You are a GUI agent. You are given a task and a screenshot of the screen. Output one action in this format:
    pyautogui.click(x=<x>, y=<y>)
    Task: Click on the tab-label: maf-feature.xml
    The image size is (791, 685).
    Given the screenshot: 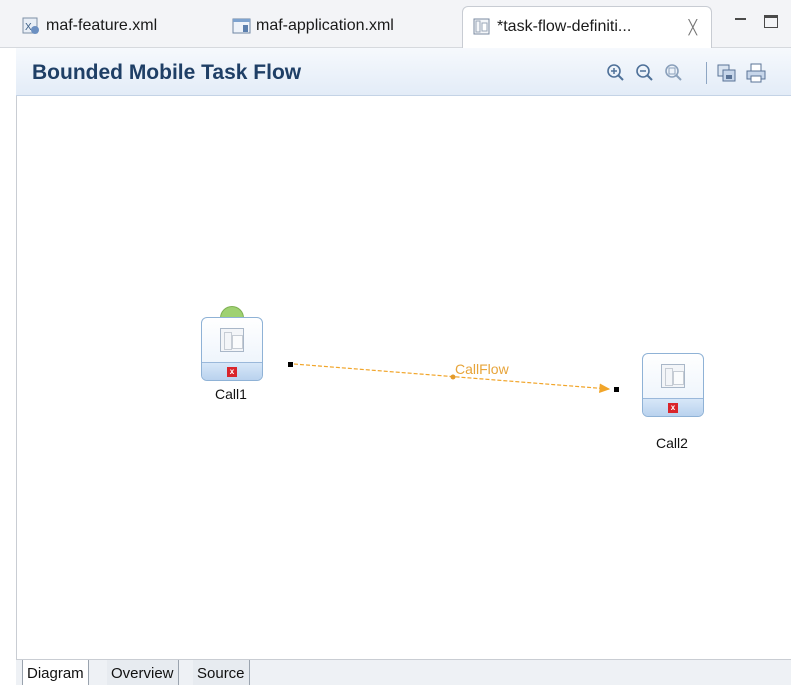 What is the action you would take?
    pyautogui.click(x=102, y=25)
    